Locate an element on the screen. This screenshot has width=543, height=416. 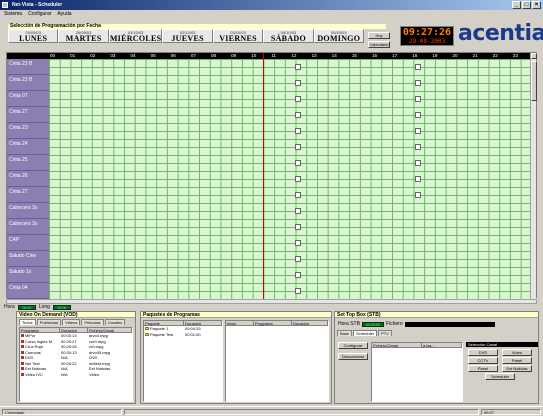
hoy-button: Hoy is located at coordinates (379, 35).